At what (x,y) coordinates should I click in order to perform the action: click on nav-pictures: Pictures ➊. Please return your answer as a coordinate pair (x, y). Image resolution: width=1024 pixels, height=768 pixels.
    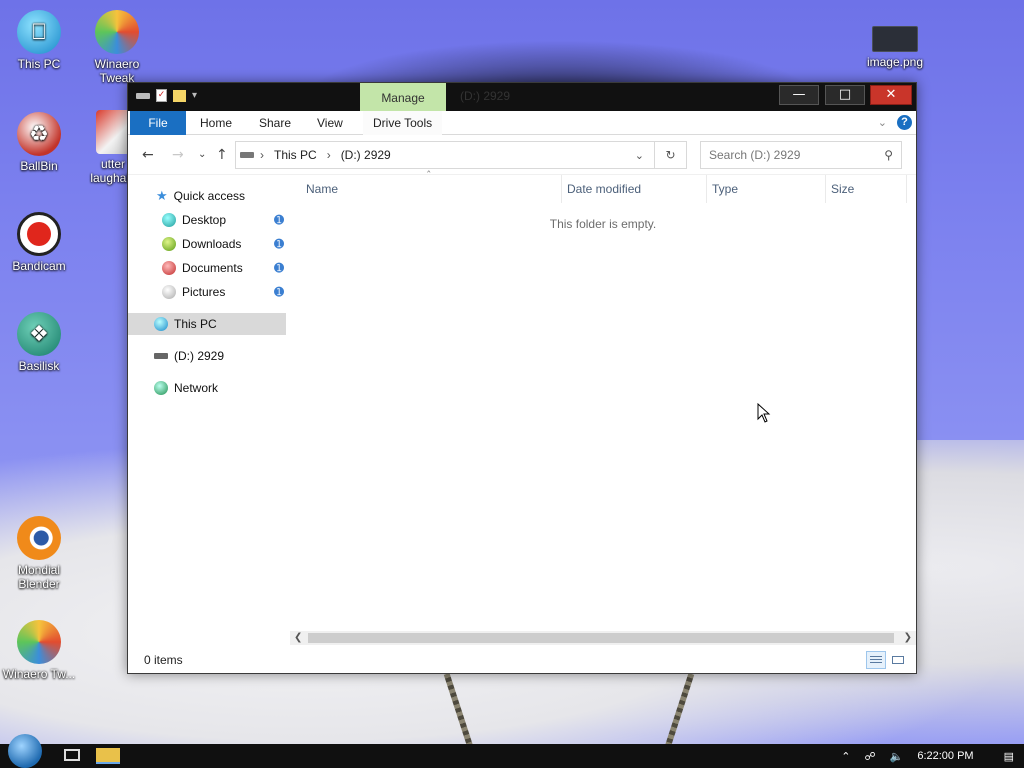
    Looking at the image, I should click on (224, 292).